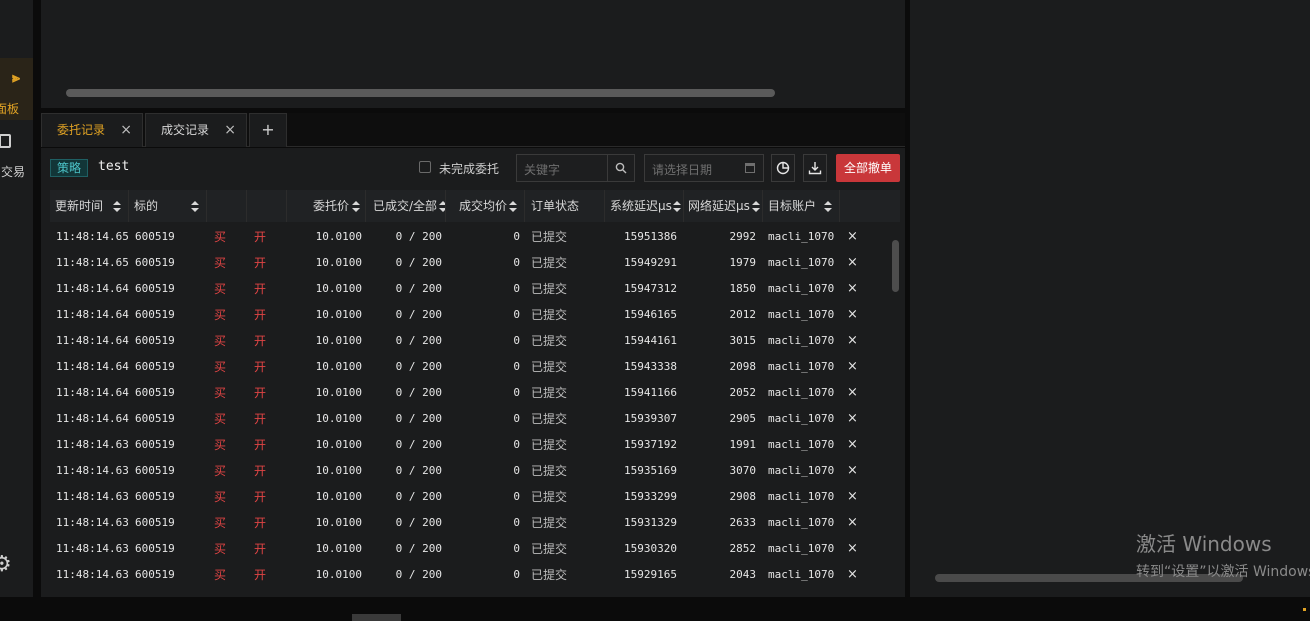 This screenshot has height=621, width=1310. I want to click on horizontal-scrollbar, so click(420, 93).